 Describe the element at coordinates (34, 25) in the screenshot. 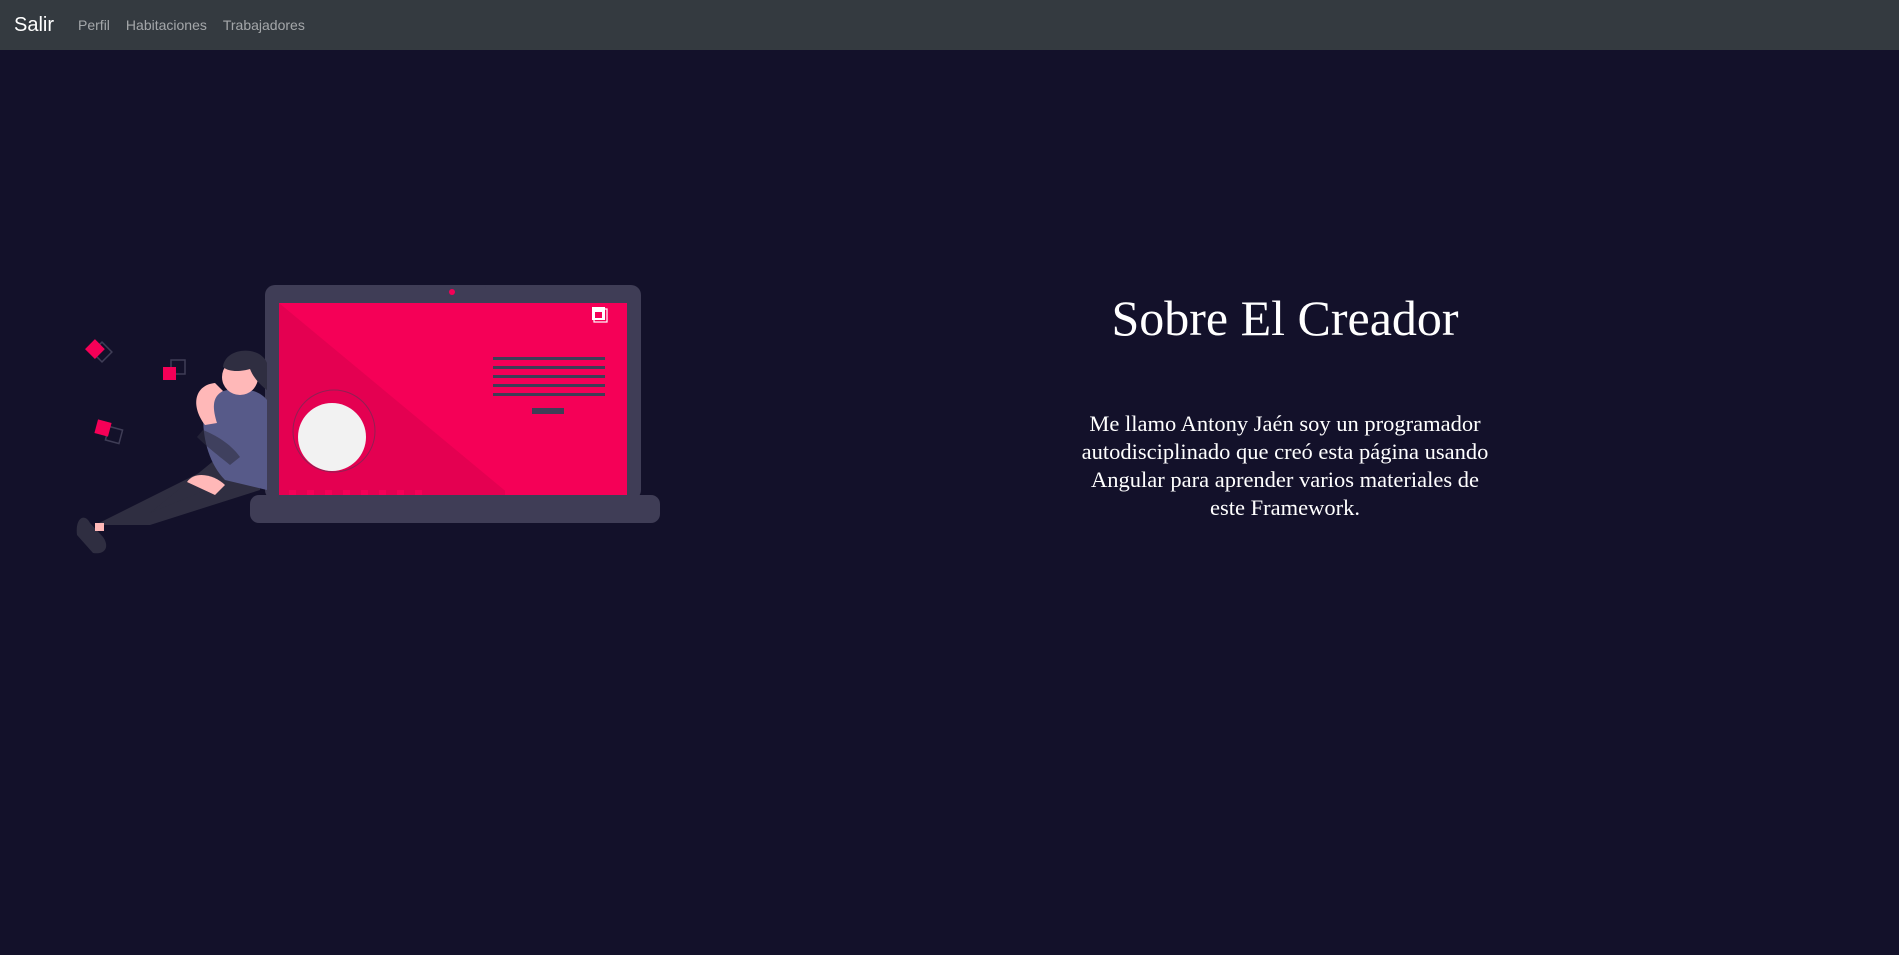

I see `brand-logout-link: Salir` at that location.